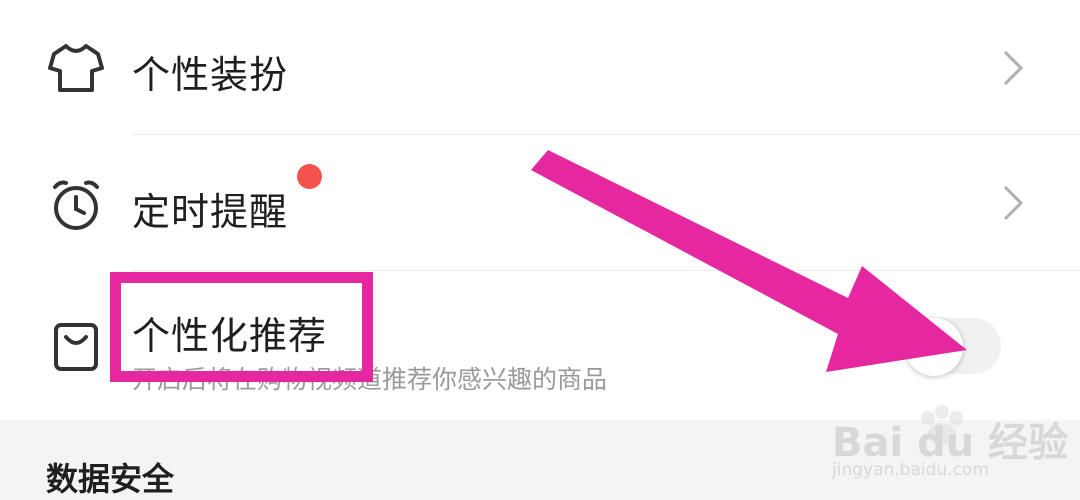 The height and width of the screenshot is (500, 1080). Describe the element at coordinates (241, 327) in the screenshot. I see `annotation-highlight-box` at that location.